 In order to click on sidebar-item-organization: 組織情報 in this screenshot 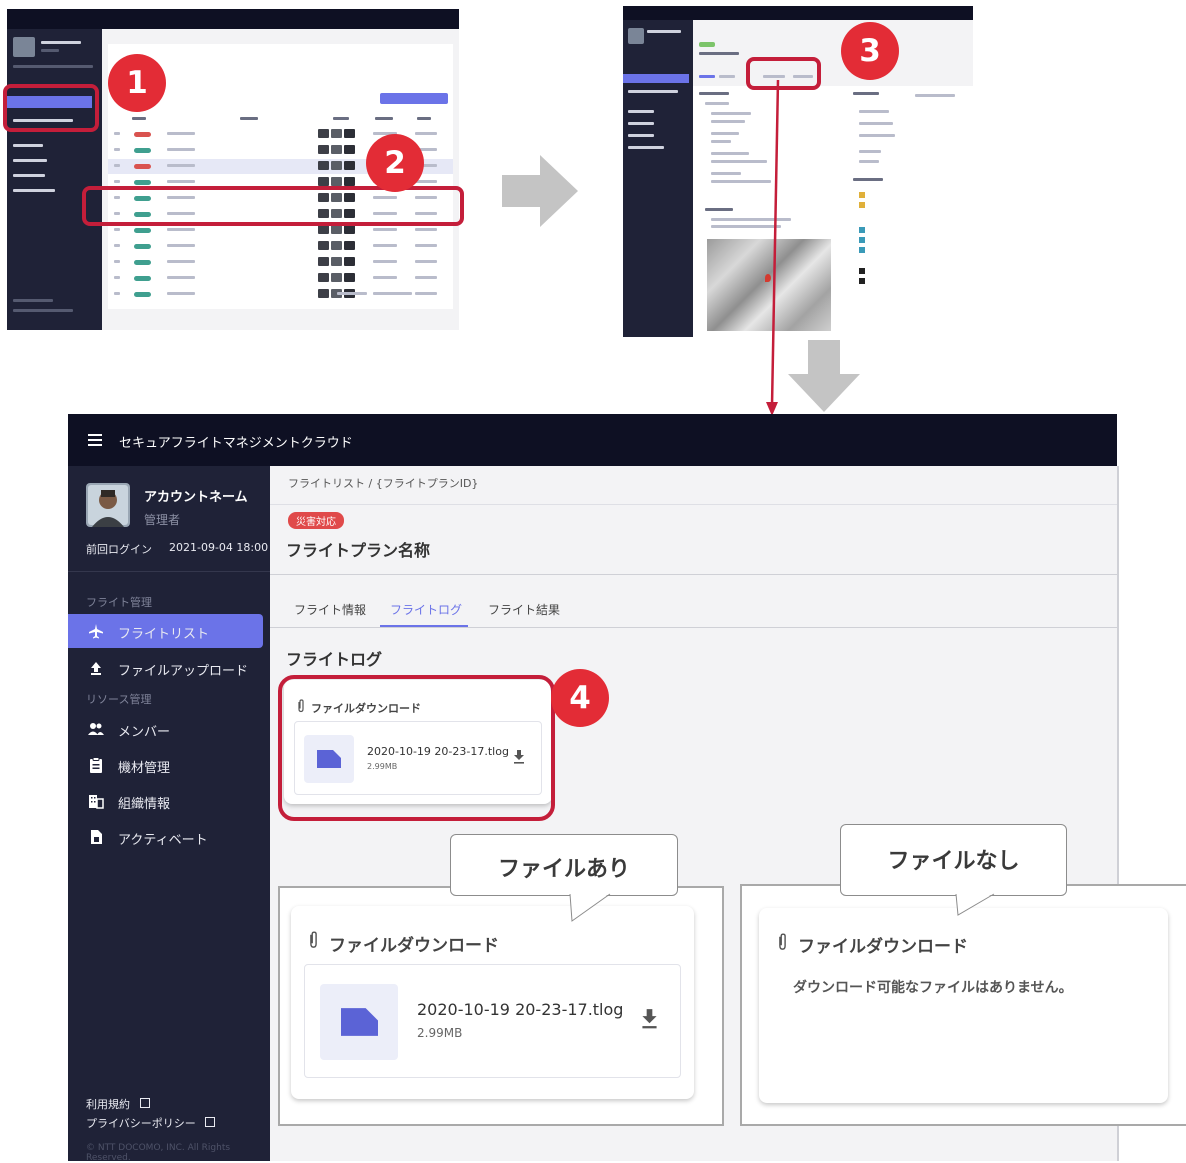, I will do `click(165, 801)`.